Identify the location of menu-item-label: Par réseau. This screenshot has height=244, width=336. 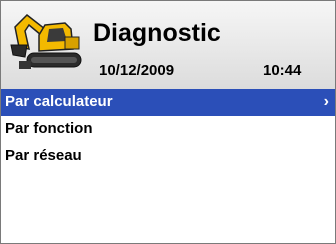
(43, 155).